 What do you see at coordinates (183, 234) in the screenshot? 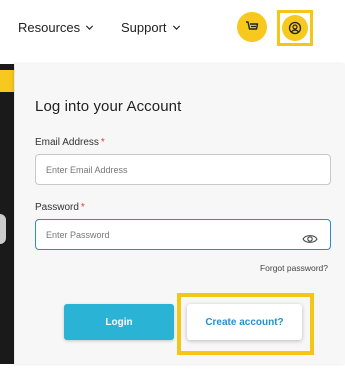
I see `password-field` at bounding box center [183, 234].